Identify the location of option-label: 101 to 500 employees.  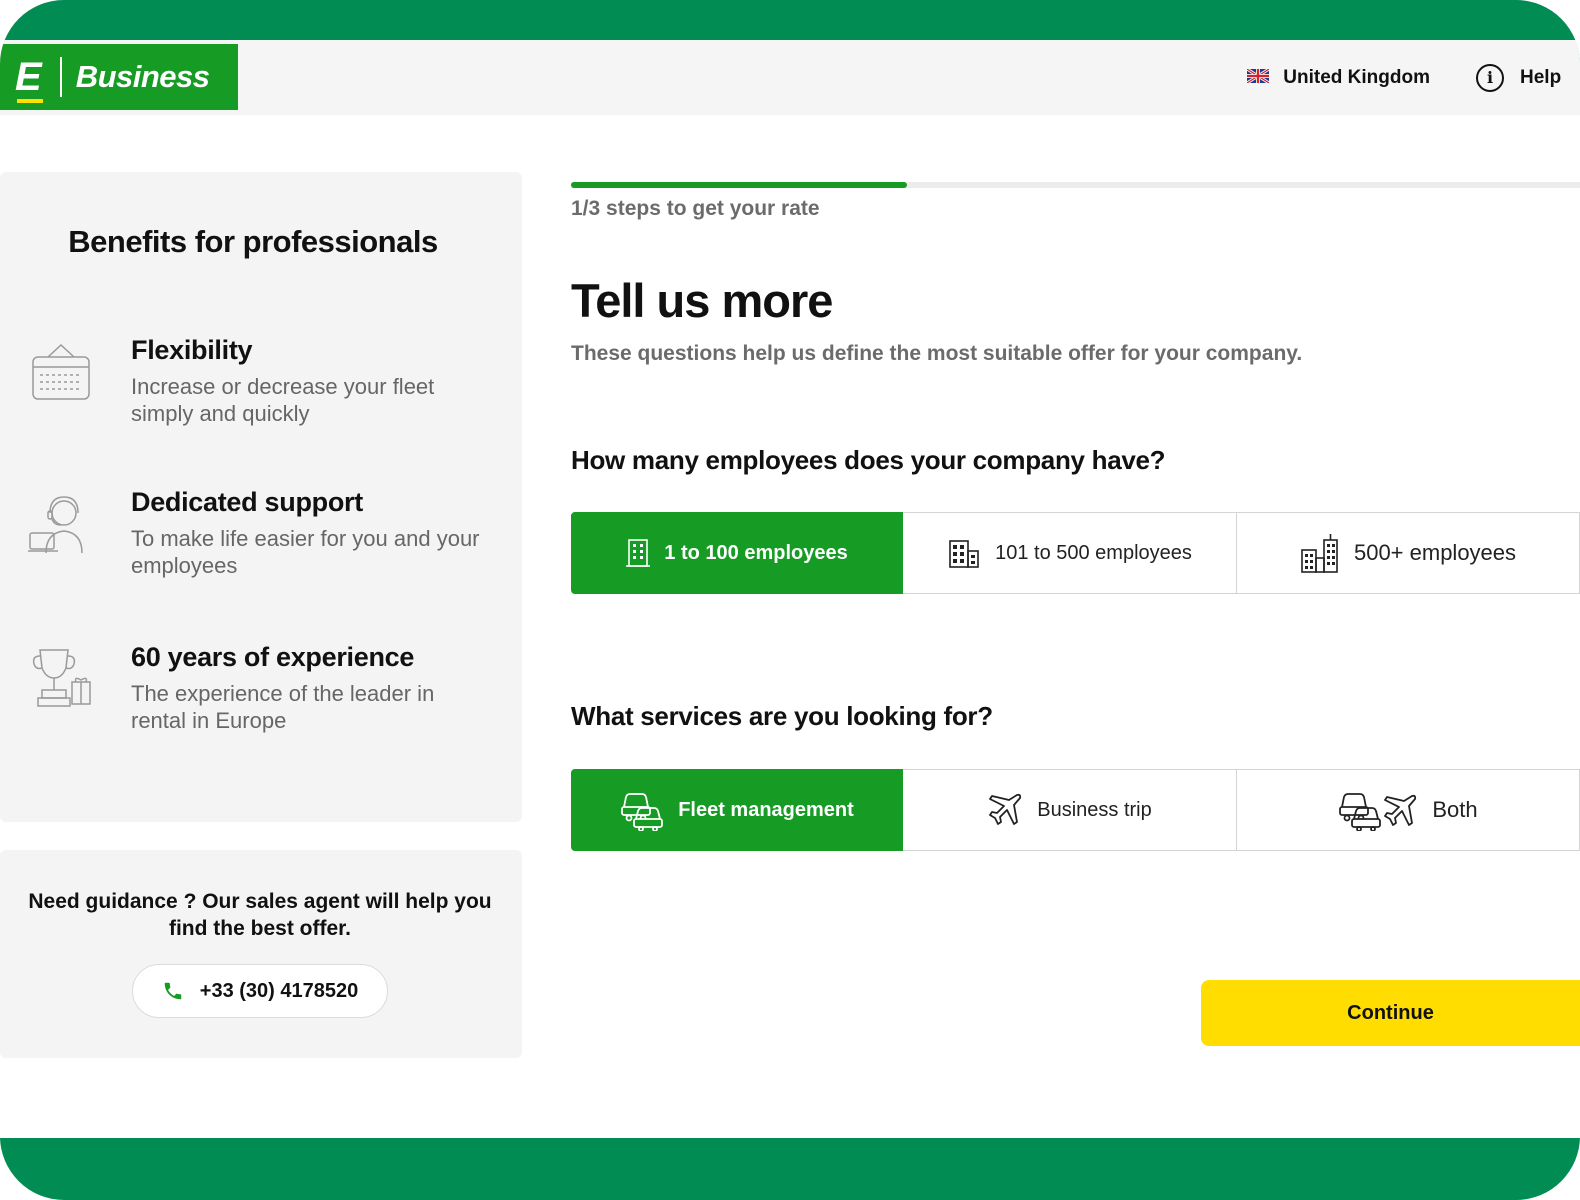
(1093, 552).